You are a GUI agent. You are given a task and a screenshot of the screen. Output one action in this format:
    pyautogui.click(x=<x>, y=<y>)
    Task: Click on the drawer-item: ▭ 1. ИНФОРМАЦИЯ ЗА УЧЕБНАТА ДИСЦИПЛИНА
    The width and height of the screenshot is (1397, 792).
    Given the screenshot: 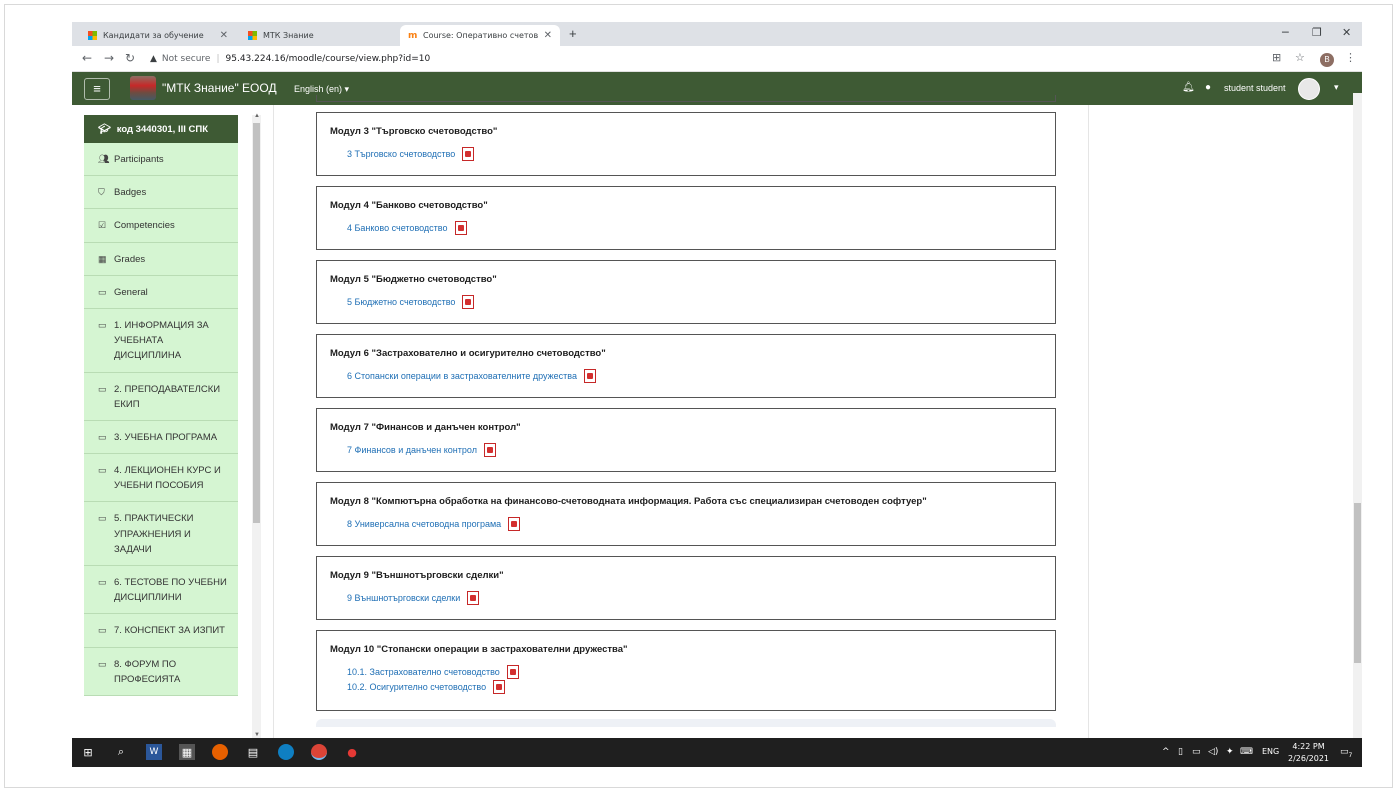 What is the action you would take?
    pyautogui.click(x=161, y=340)
    